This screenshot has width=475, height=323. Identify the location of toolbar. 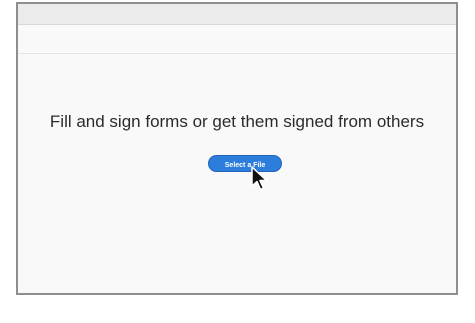
(237, 39).